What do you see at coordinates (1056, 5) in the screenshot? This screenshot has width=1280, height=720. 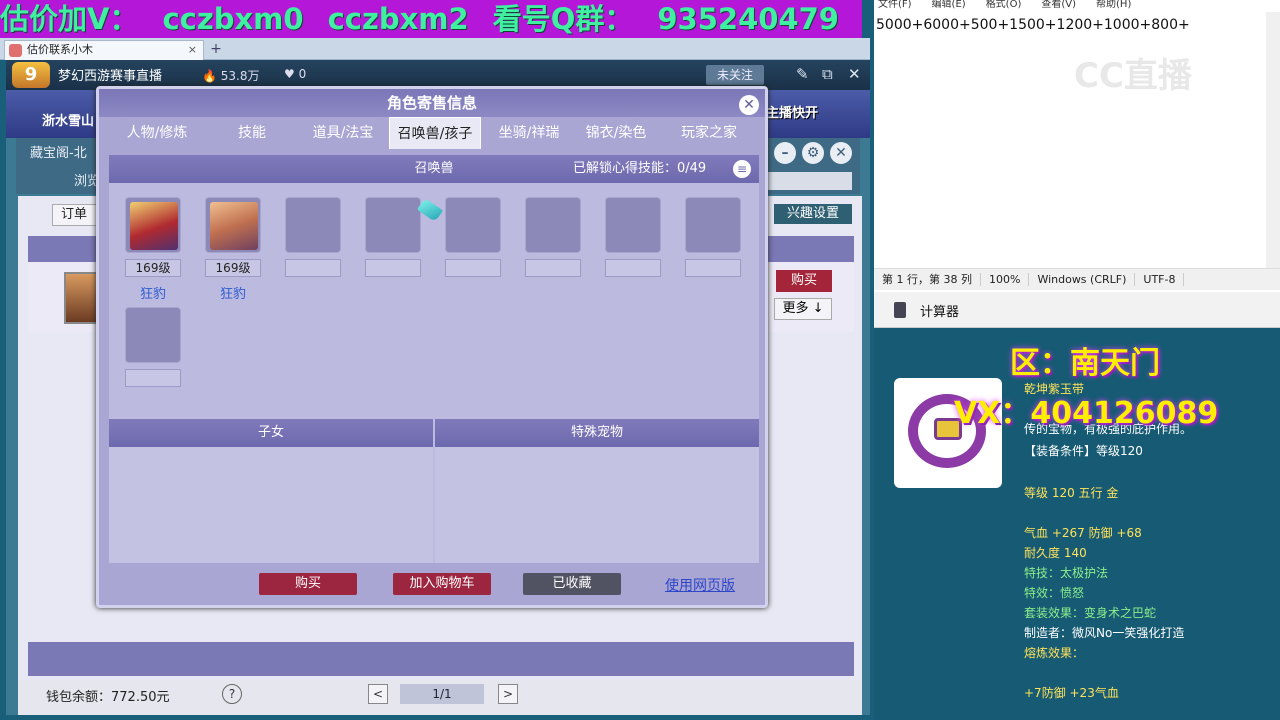 I see `menu-view: 查看(V)` at bounding box center [1056, 5].